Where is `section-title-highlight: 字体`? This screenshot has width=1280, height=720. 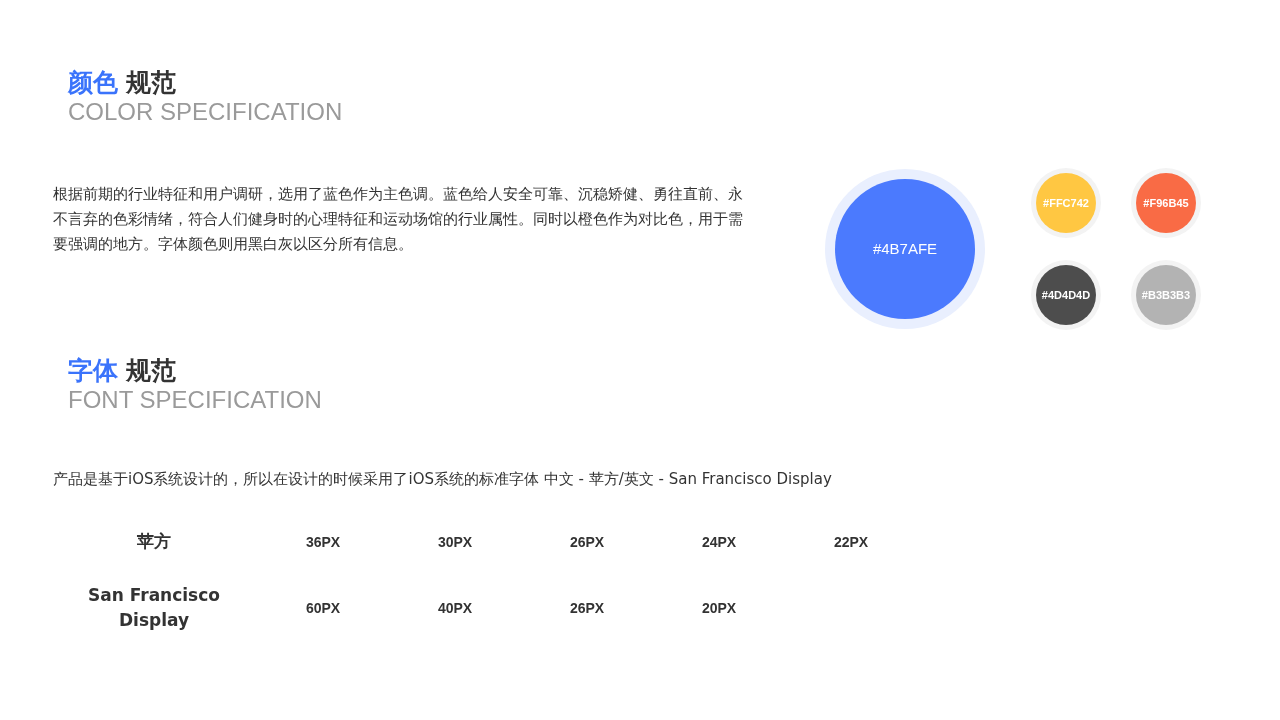
section-title-highlight: 字体 is located at coordinates (93, 371).